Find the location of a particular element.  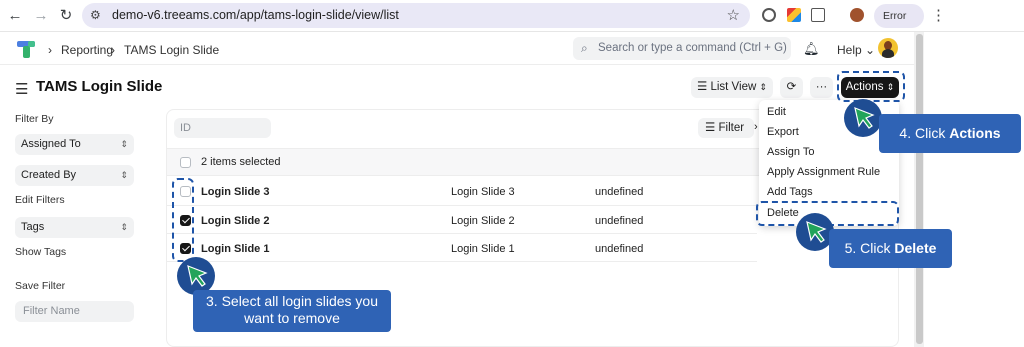

profile-avatar-icon is located at coordinates (857, 15).